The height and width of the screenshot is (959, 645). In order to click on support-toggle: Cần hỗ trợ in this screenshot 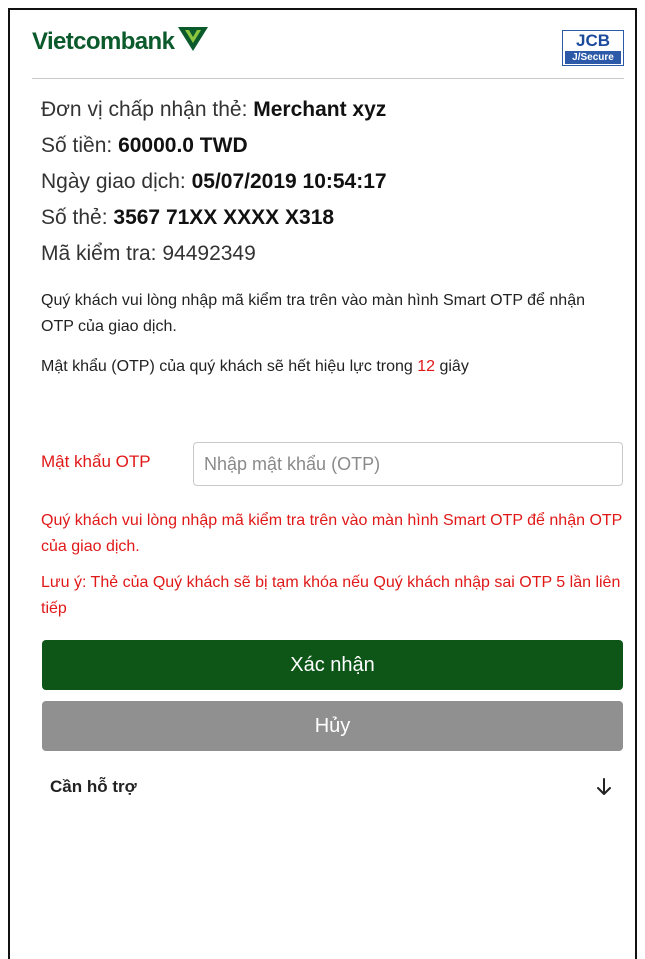, I will do `click(331, 787)`.